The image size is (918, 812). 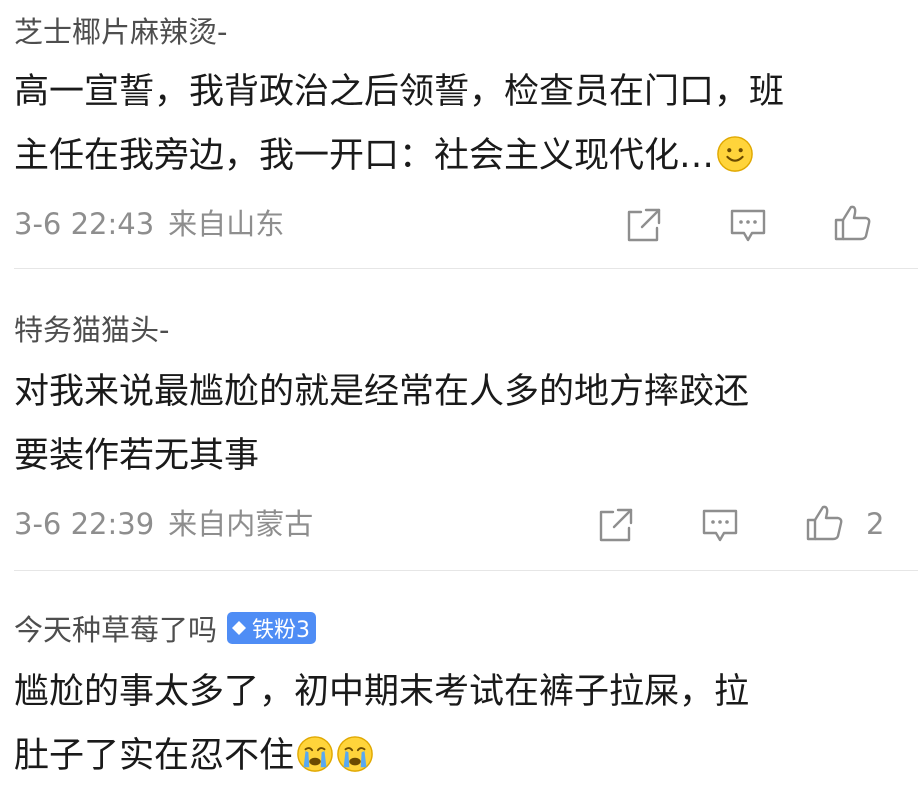 I want to click on comment-line: 尴尬的事太多了，初中期末考试在裤子拉屎，拉, so click(x=382, y=692).